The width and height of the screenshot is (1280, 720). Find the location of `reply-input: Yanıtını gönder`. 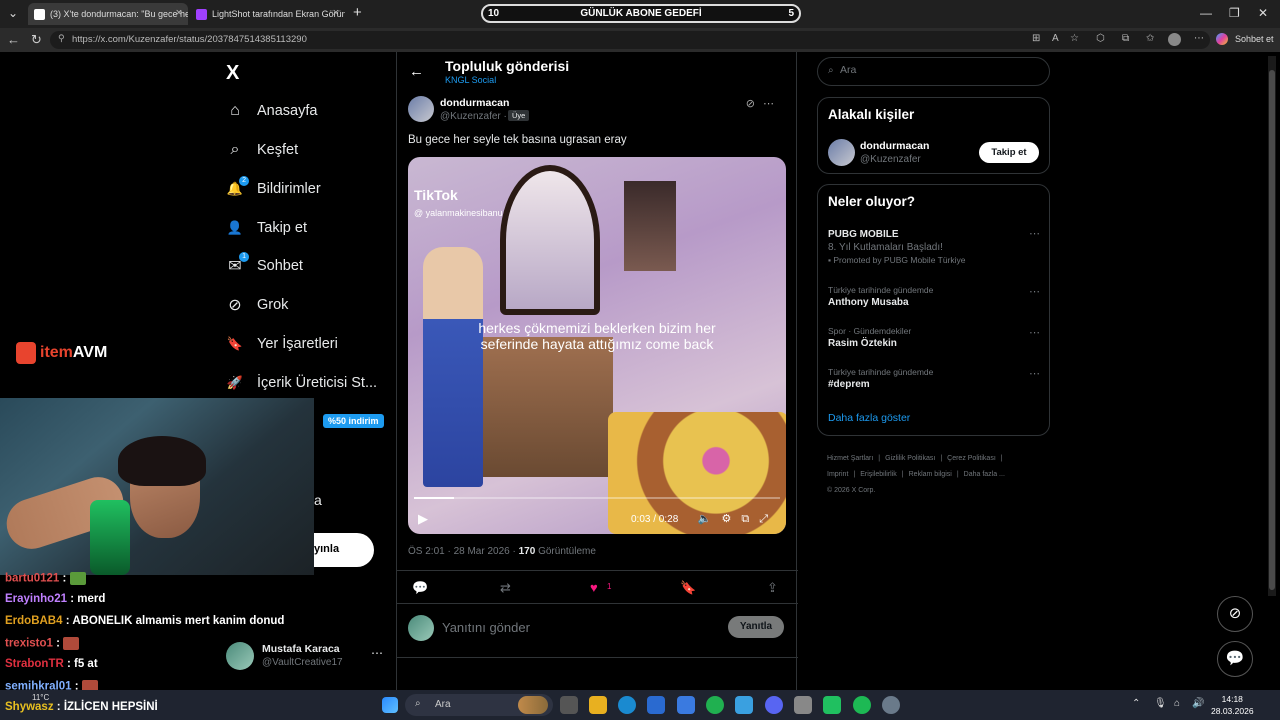

reply-input: Yanıtını gönder is located at coordinates (486, 627).